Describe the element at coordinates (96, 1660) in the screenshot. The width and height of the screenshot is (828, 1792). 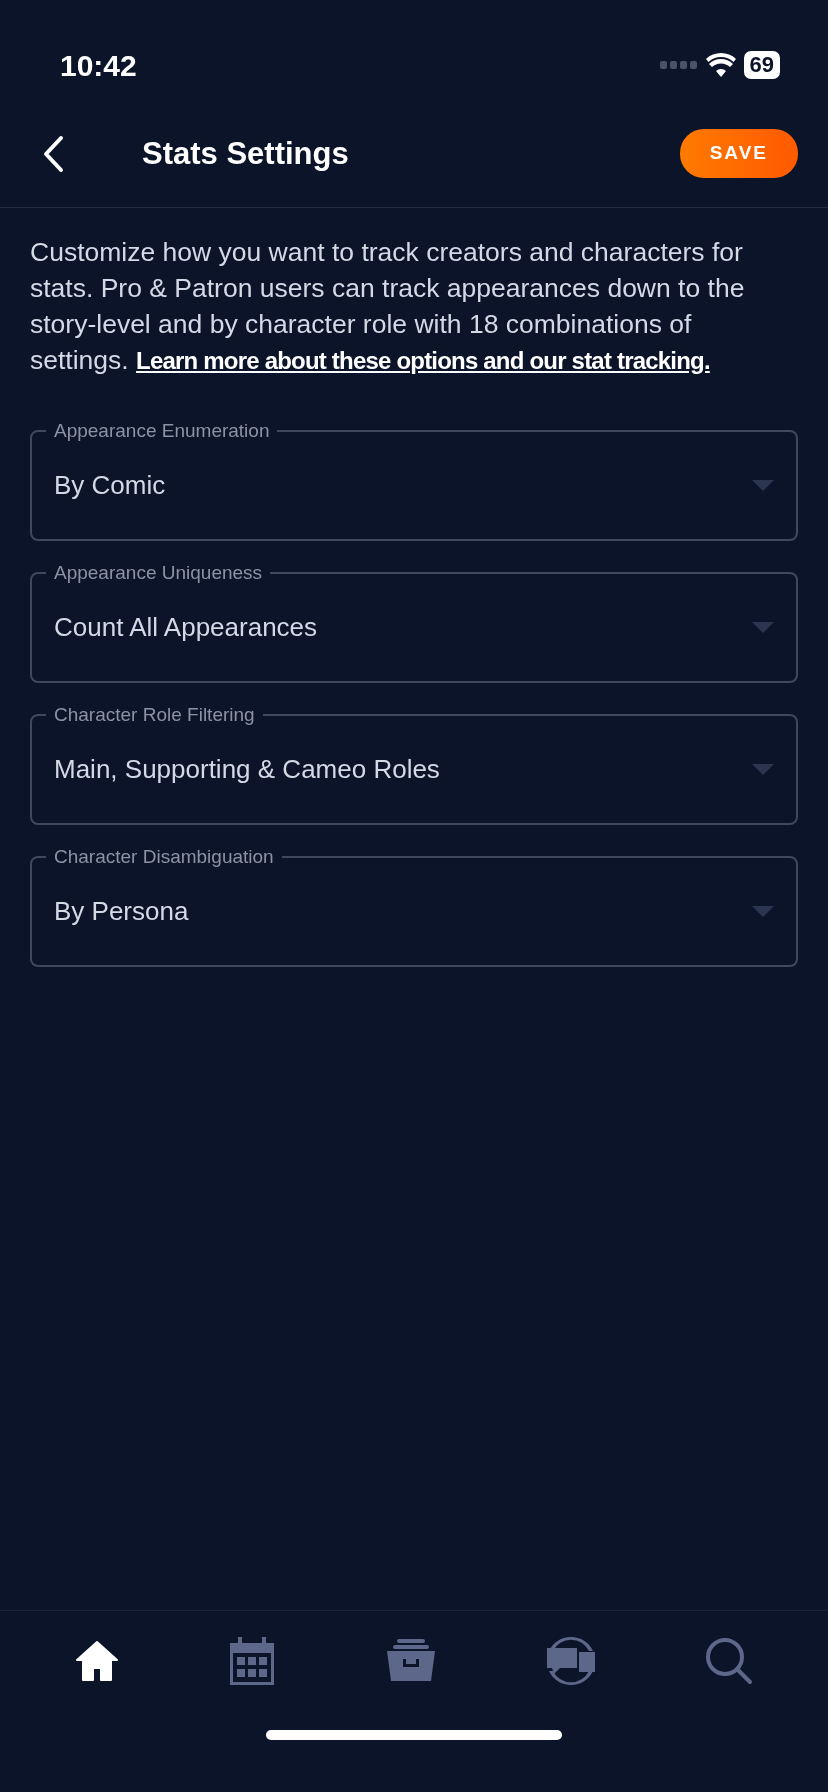
I see `home-icon` at that location.